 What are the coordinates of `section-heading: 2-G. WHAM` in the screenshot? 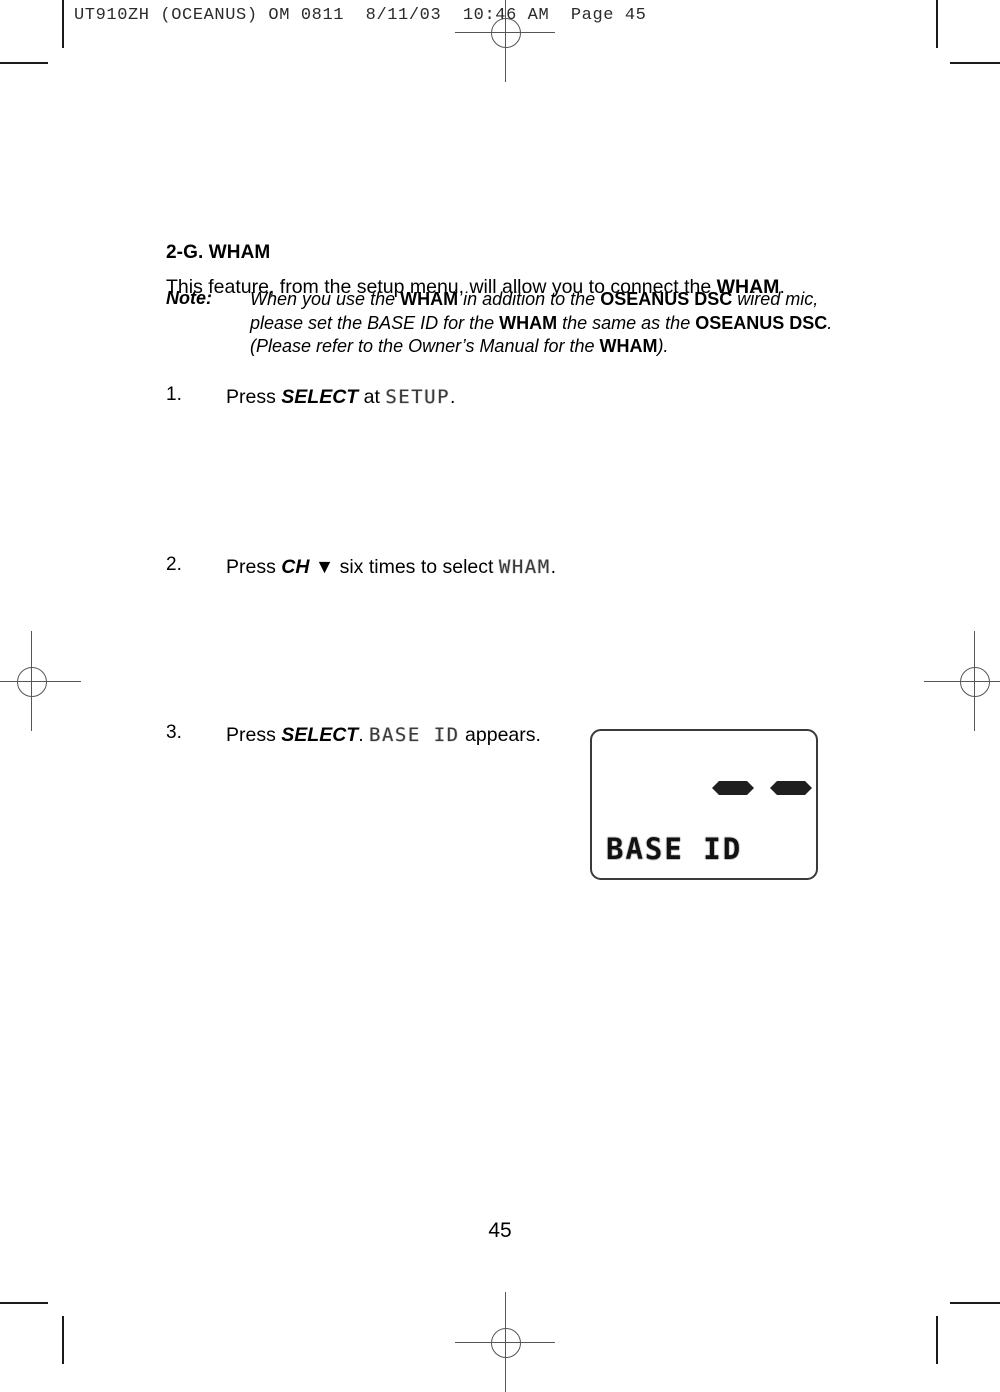 It's located at (218, 252).